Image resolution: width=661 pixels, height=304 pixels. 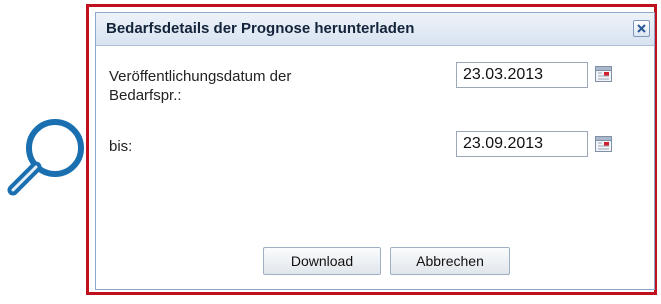 I want to click on download-button: Download, so click(x=322, y=261).